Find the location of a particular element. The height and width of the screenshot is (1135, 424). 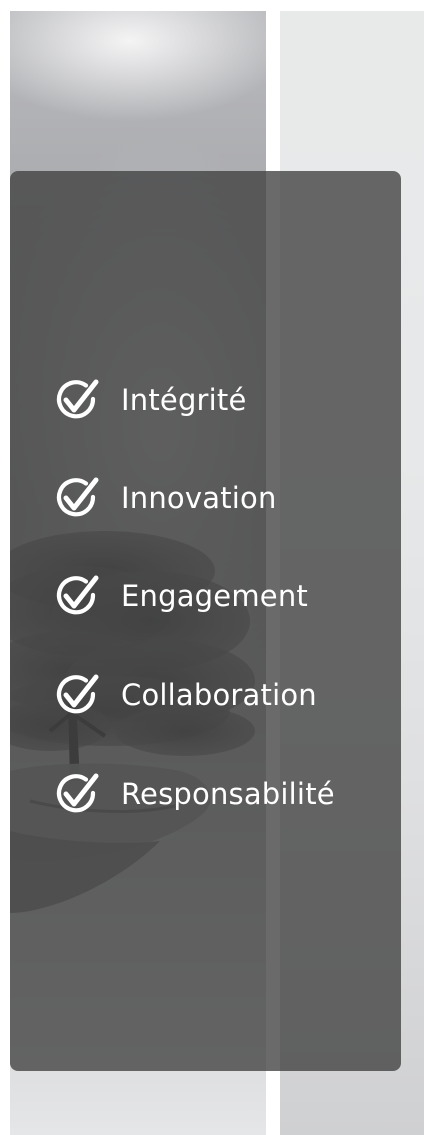

list-item: Engagement is located at coordinates (214, 596).